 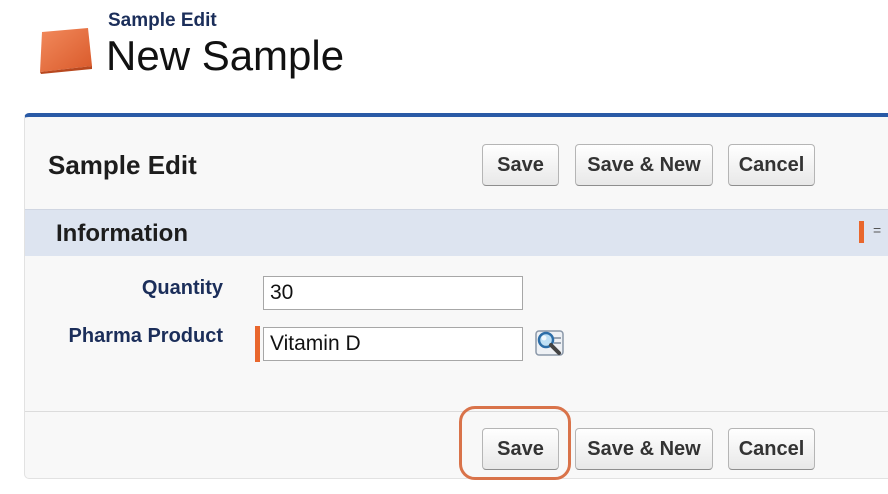 What do you see at coordinates (66, 51) in the screenshot?
I see `sample-record-icon` at bounding box center [66, 51].